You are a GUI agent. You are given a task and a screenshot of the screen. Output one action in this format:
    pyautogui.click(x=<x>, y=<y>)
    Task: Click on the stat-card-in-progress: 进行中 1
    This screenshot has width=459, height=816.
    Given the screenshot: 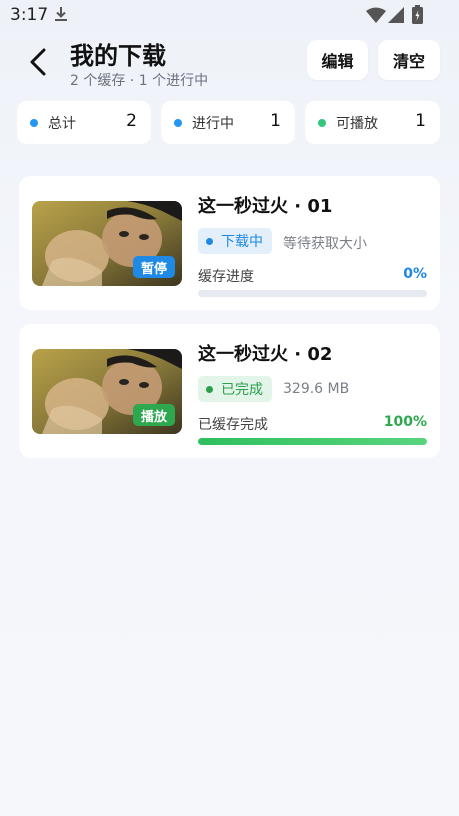 What is the action you would take?
    pyautogui.click(x=228, y=122)
    